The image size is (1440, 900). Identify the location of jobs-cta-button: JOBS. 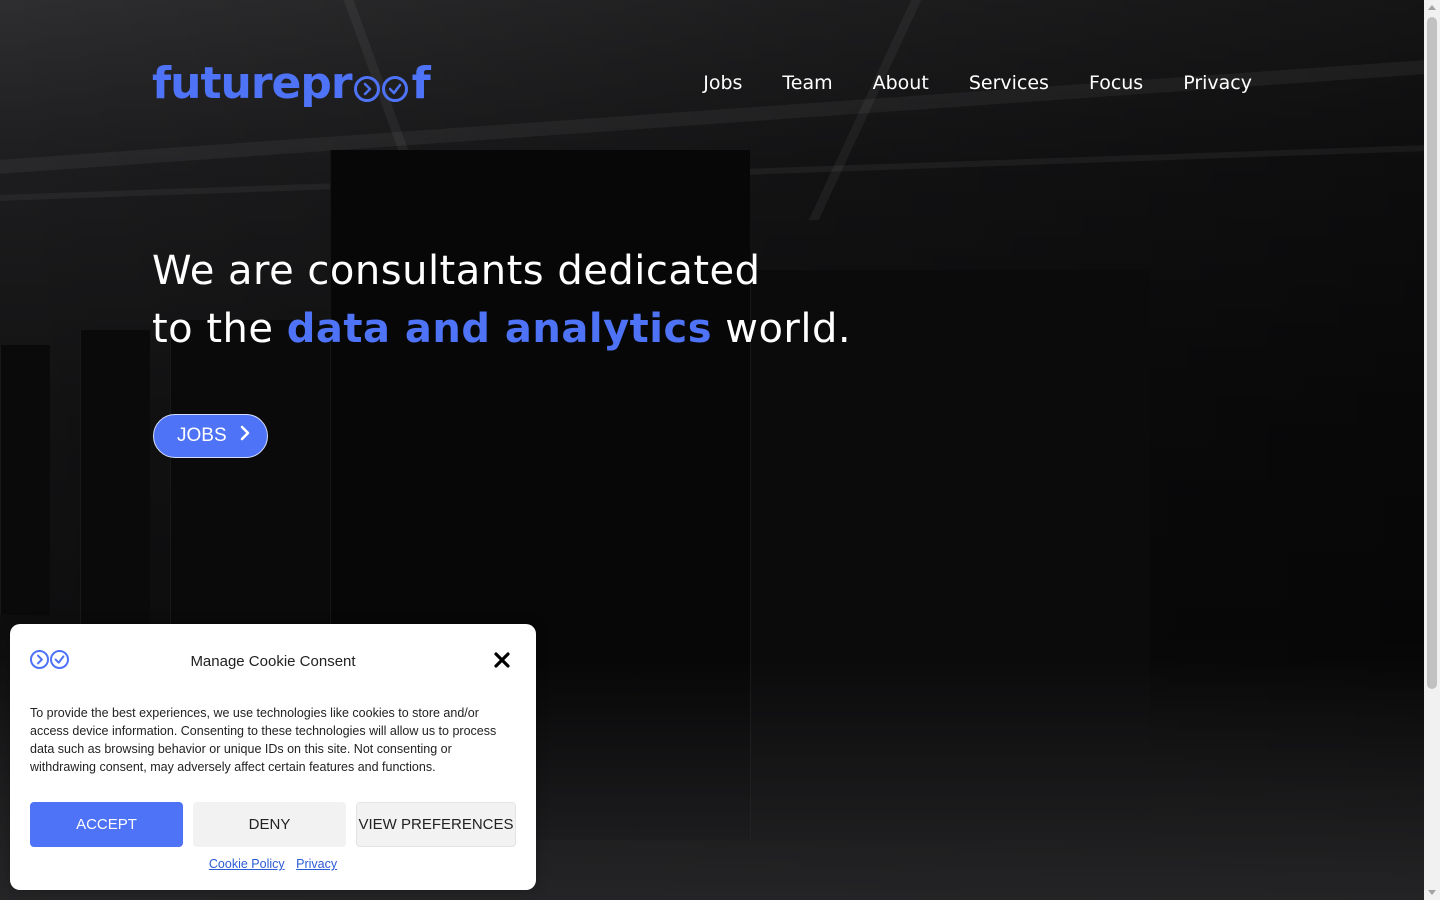
(210, 436).